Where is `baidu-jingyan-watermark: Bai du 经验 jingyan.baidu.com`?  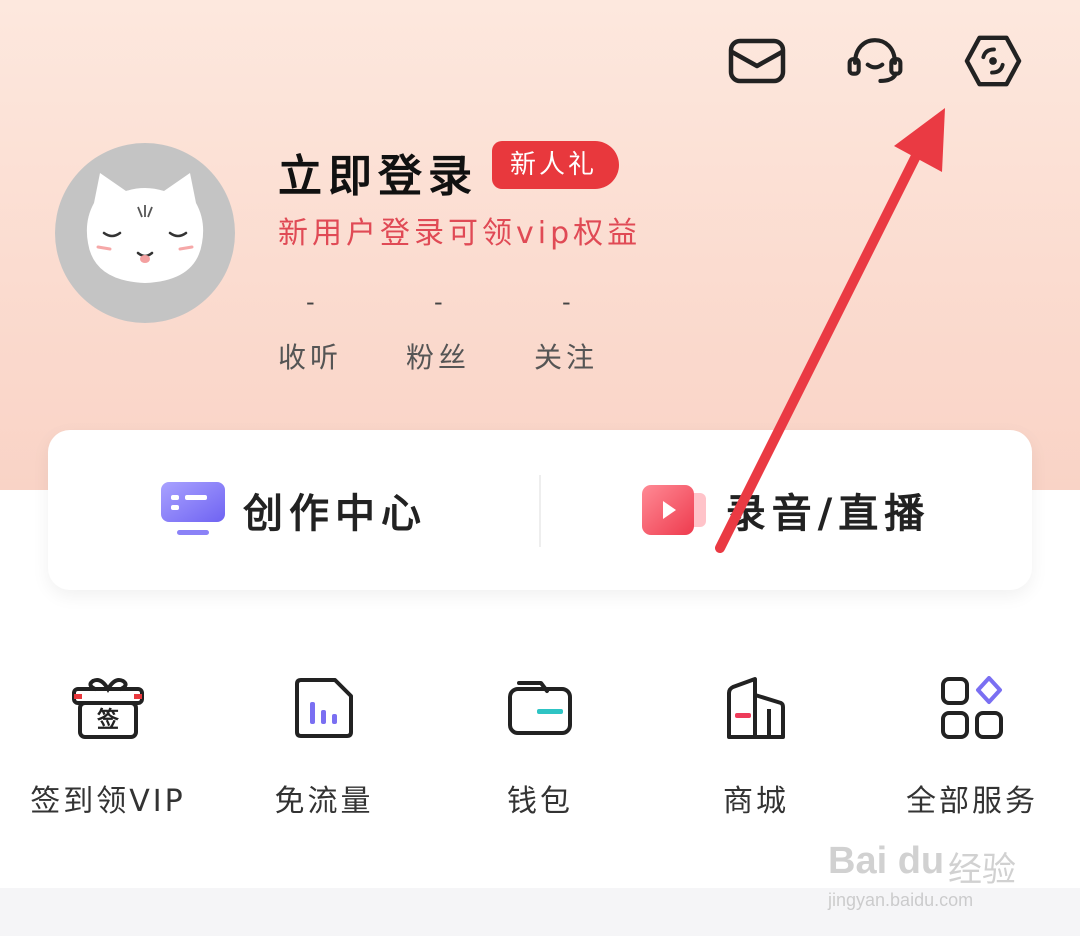 baidu-jingyan-watermark: Bai du 经验 jingyan.baidu.com is located at coordinates (938, 868).